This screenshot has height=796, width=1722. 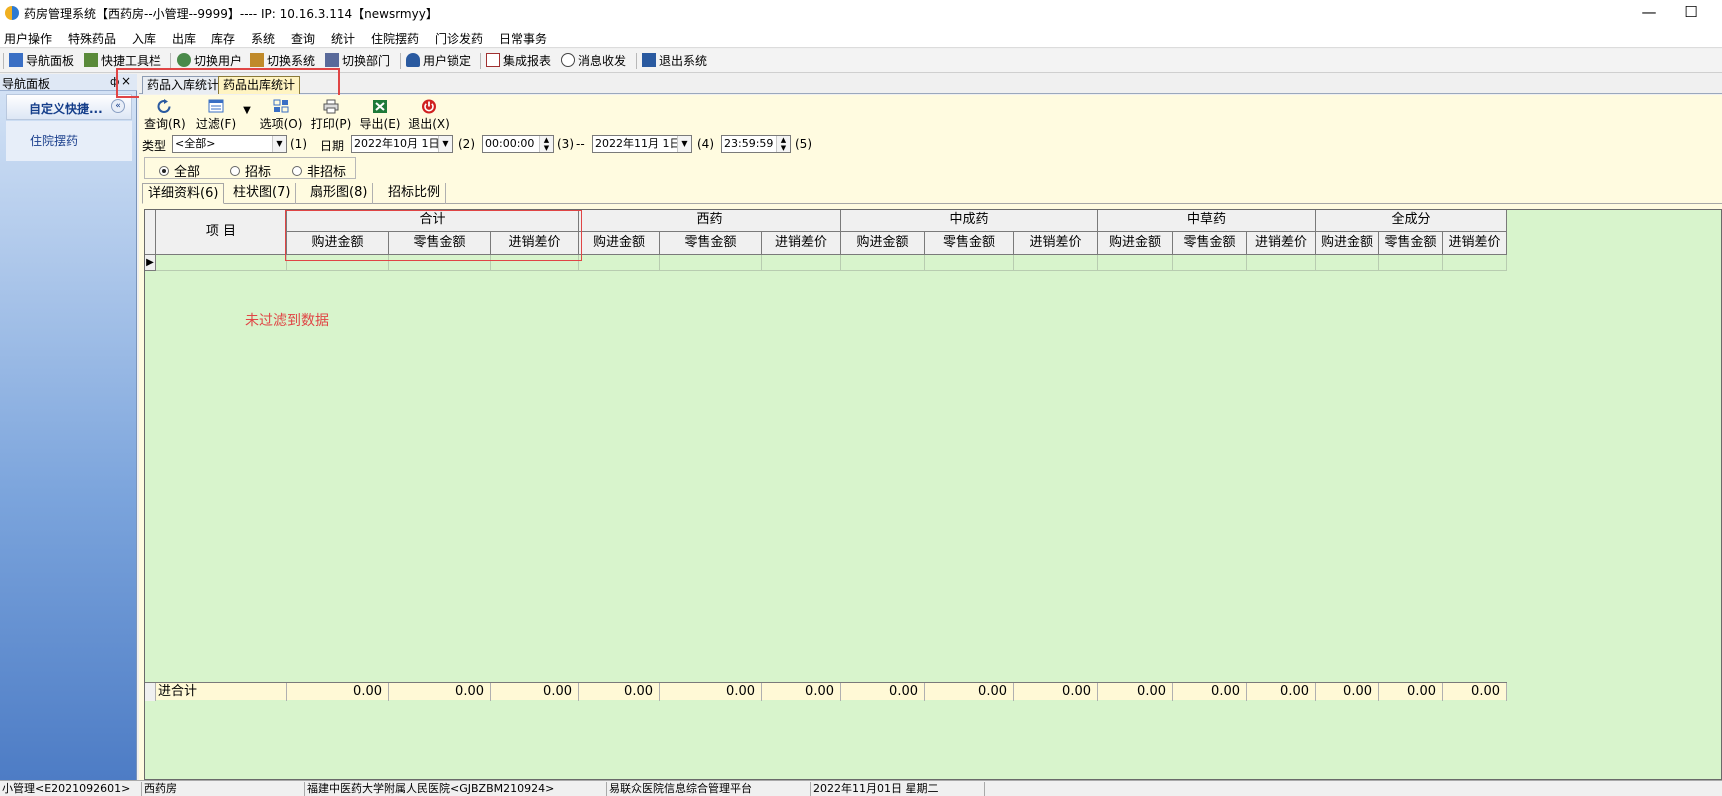 I want to click on current-row-indicator: ▶, so click(x=150, y=263).